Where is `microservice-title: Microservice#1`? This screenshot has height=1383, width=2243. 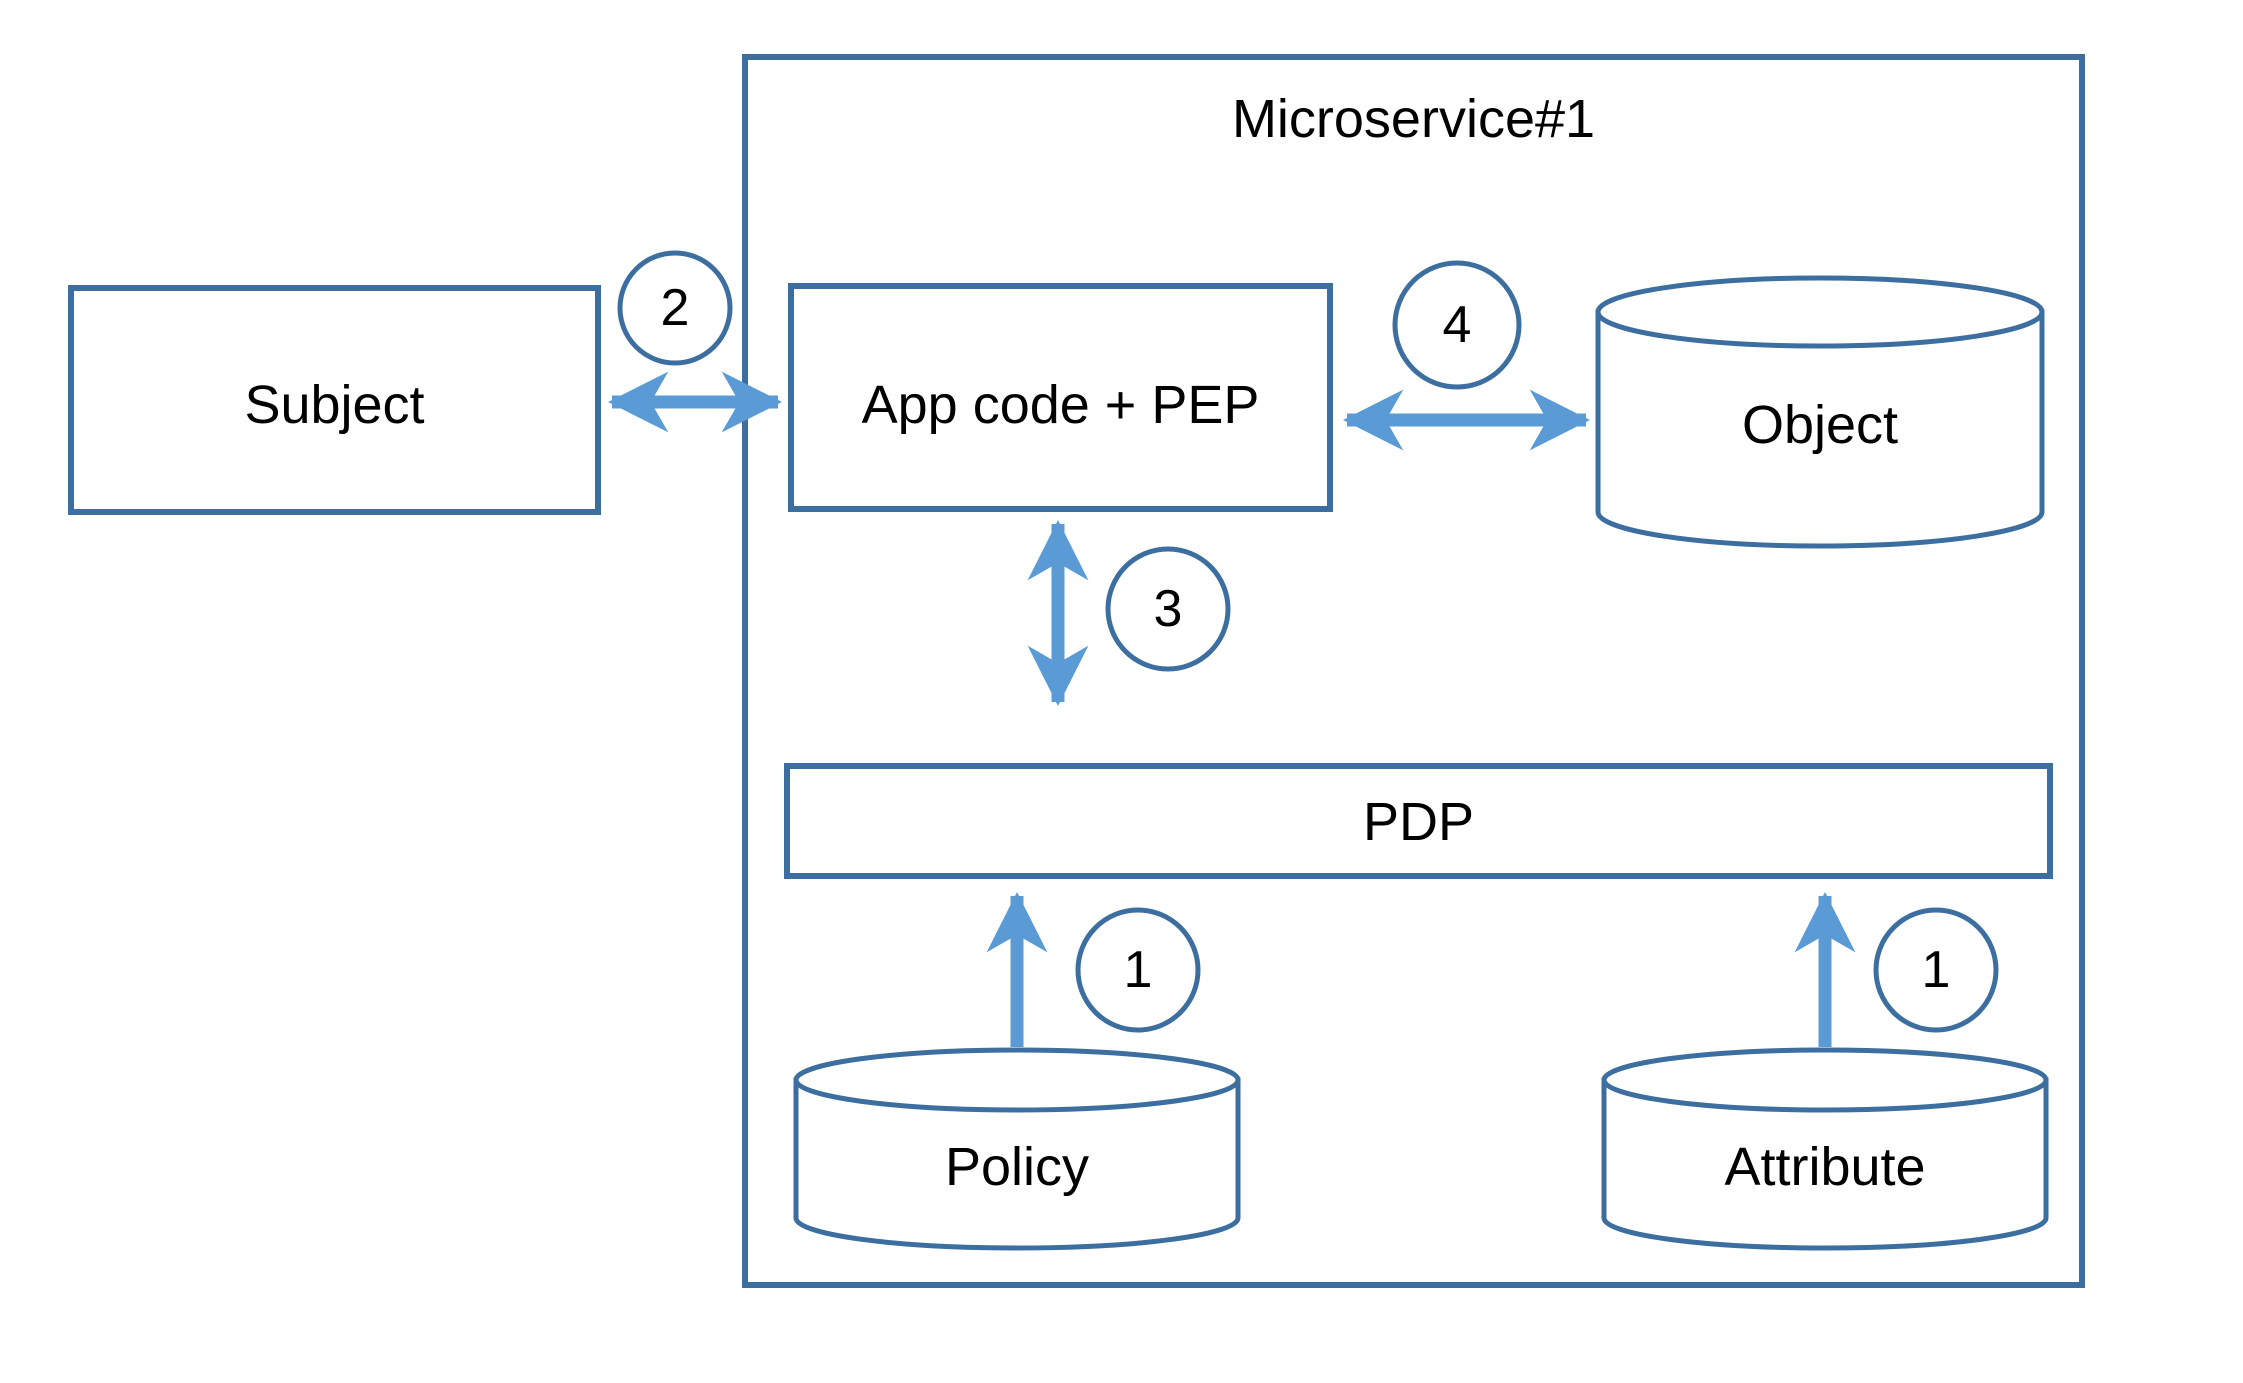
microservice-title: Microservice#1 is located at coordinates (1413, 119).